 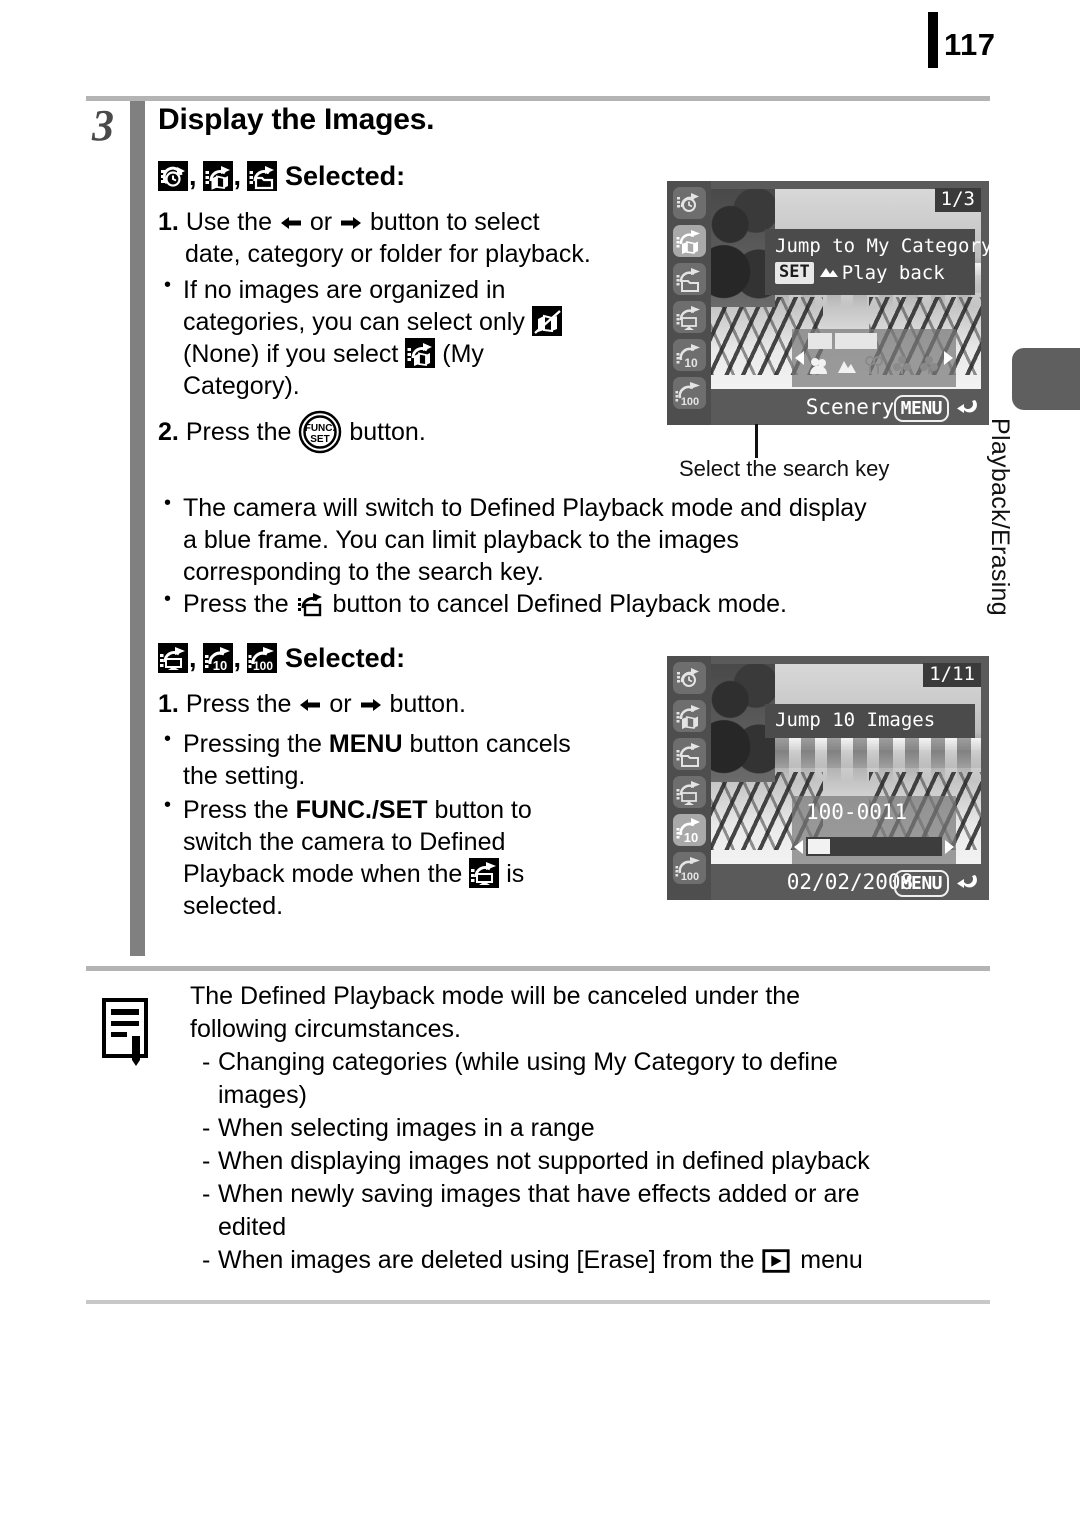 I want to click on lcd-1-category-icons, so click(x=874, y=367).